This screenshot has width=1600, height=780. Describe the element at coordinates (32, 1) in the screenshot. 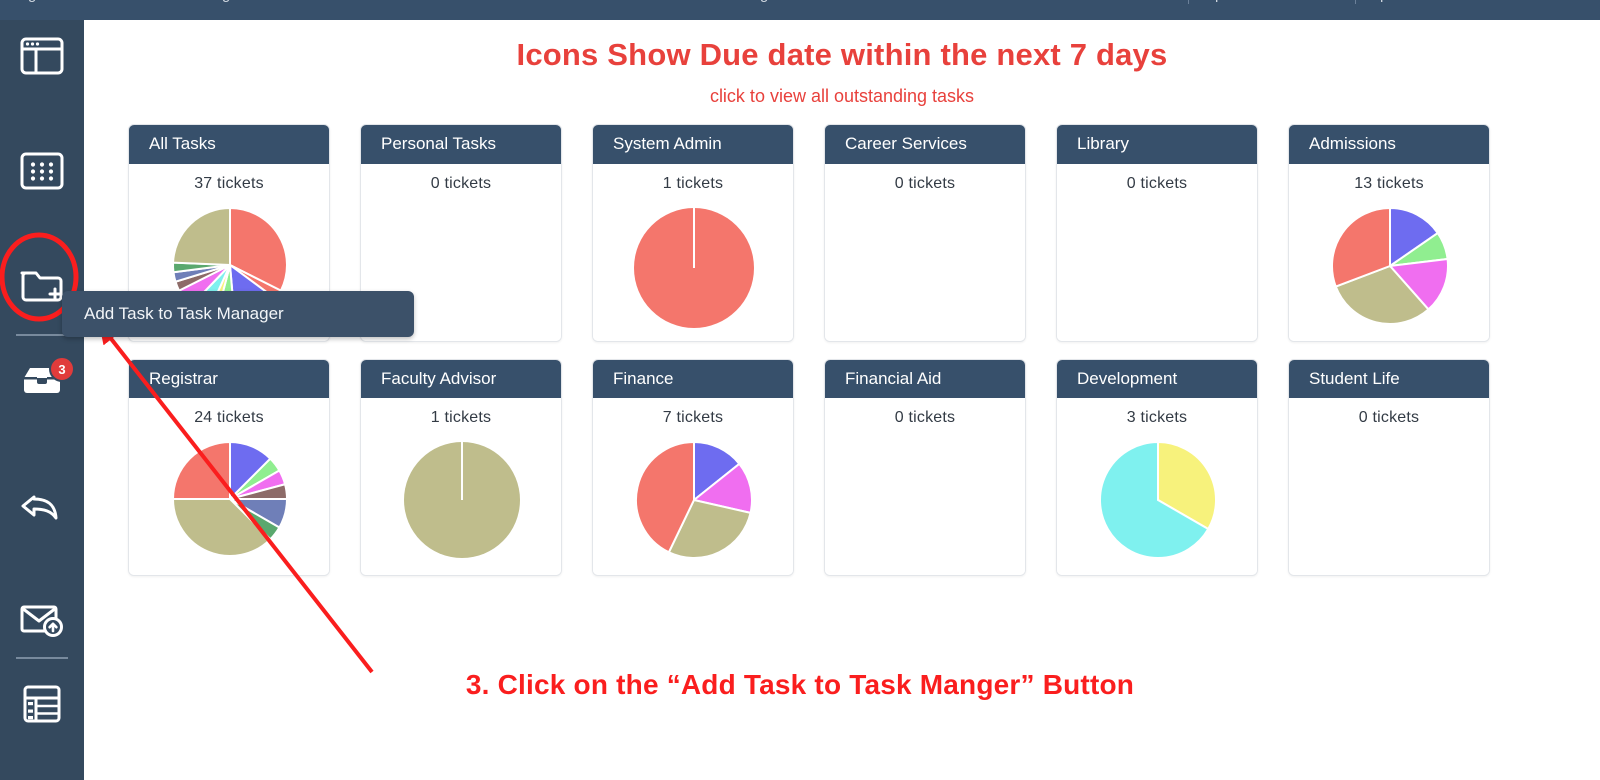

I see `nav-item-1: g` at that location.